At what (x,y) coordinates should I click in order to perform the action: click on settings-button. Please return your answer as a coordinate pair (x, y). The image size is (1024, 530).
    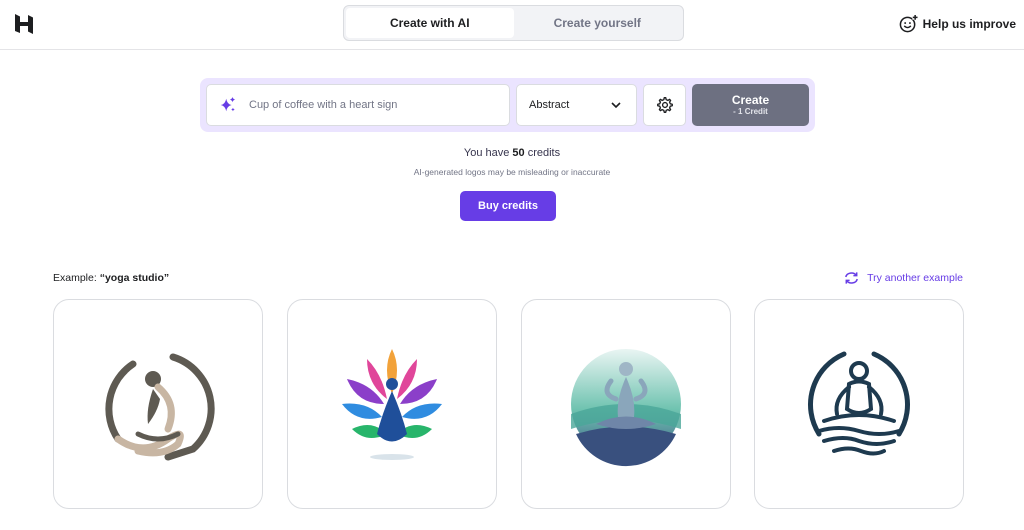
    Looking at the image, I should click on (664, 105).